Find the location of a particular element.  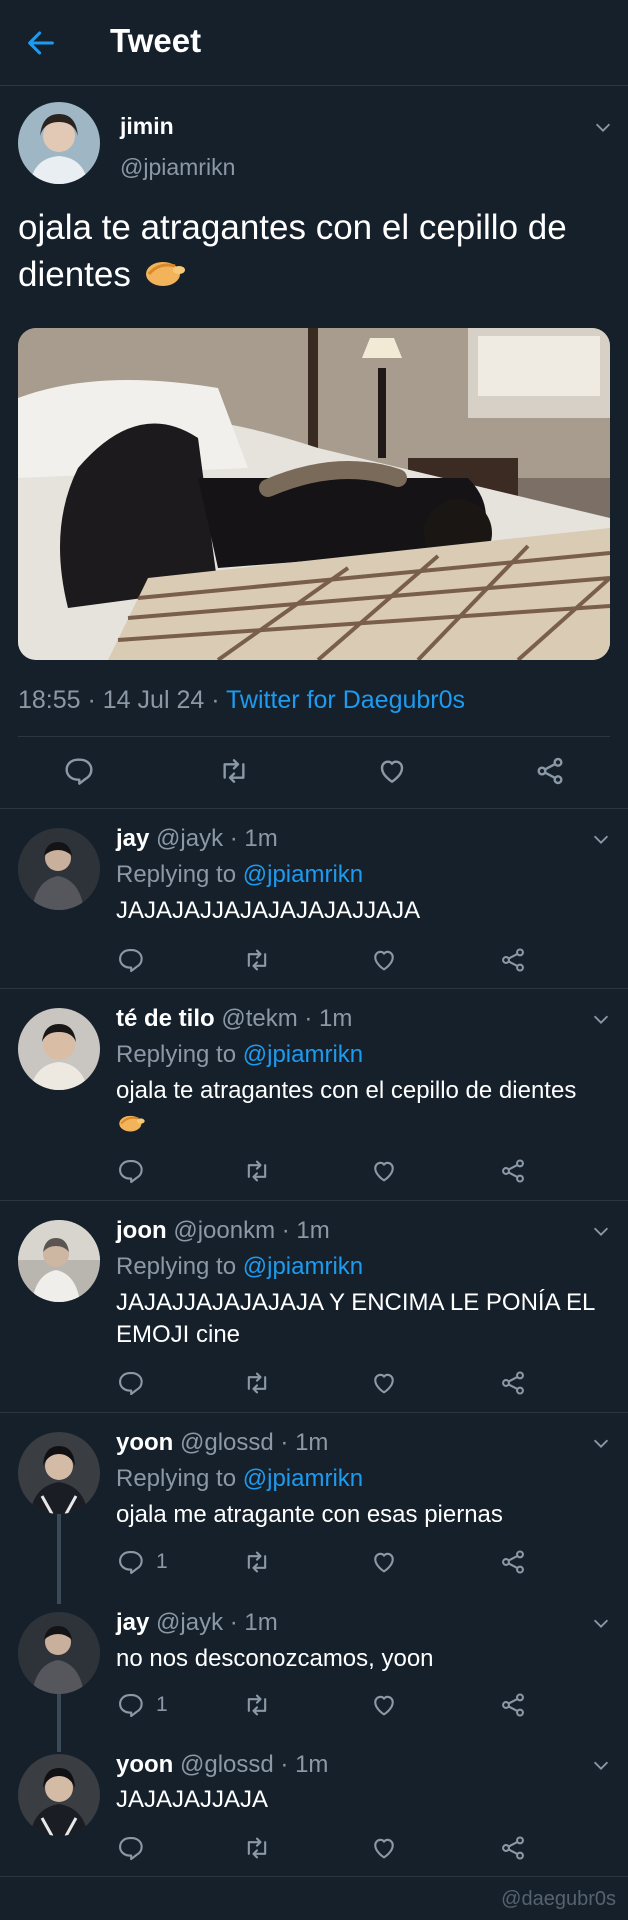

top-bar: Tweet is located at coordinates (314, 43).